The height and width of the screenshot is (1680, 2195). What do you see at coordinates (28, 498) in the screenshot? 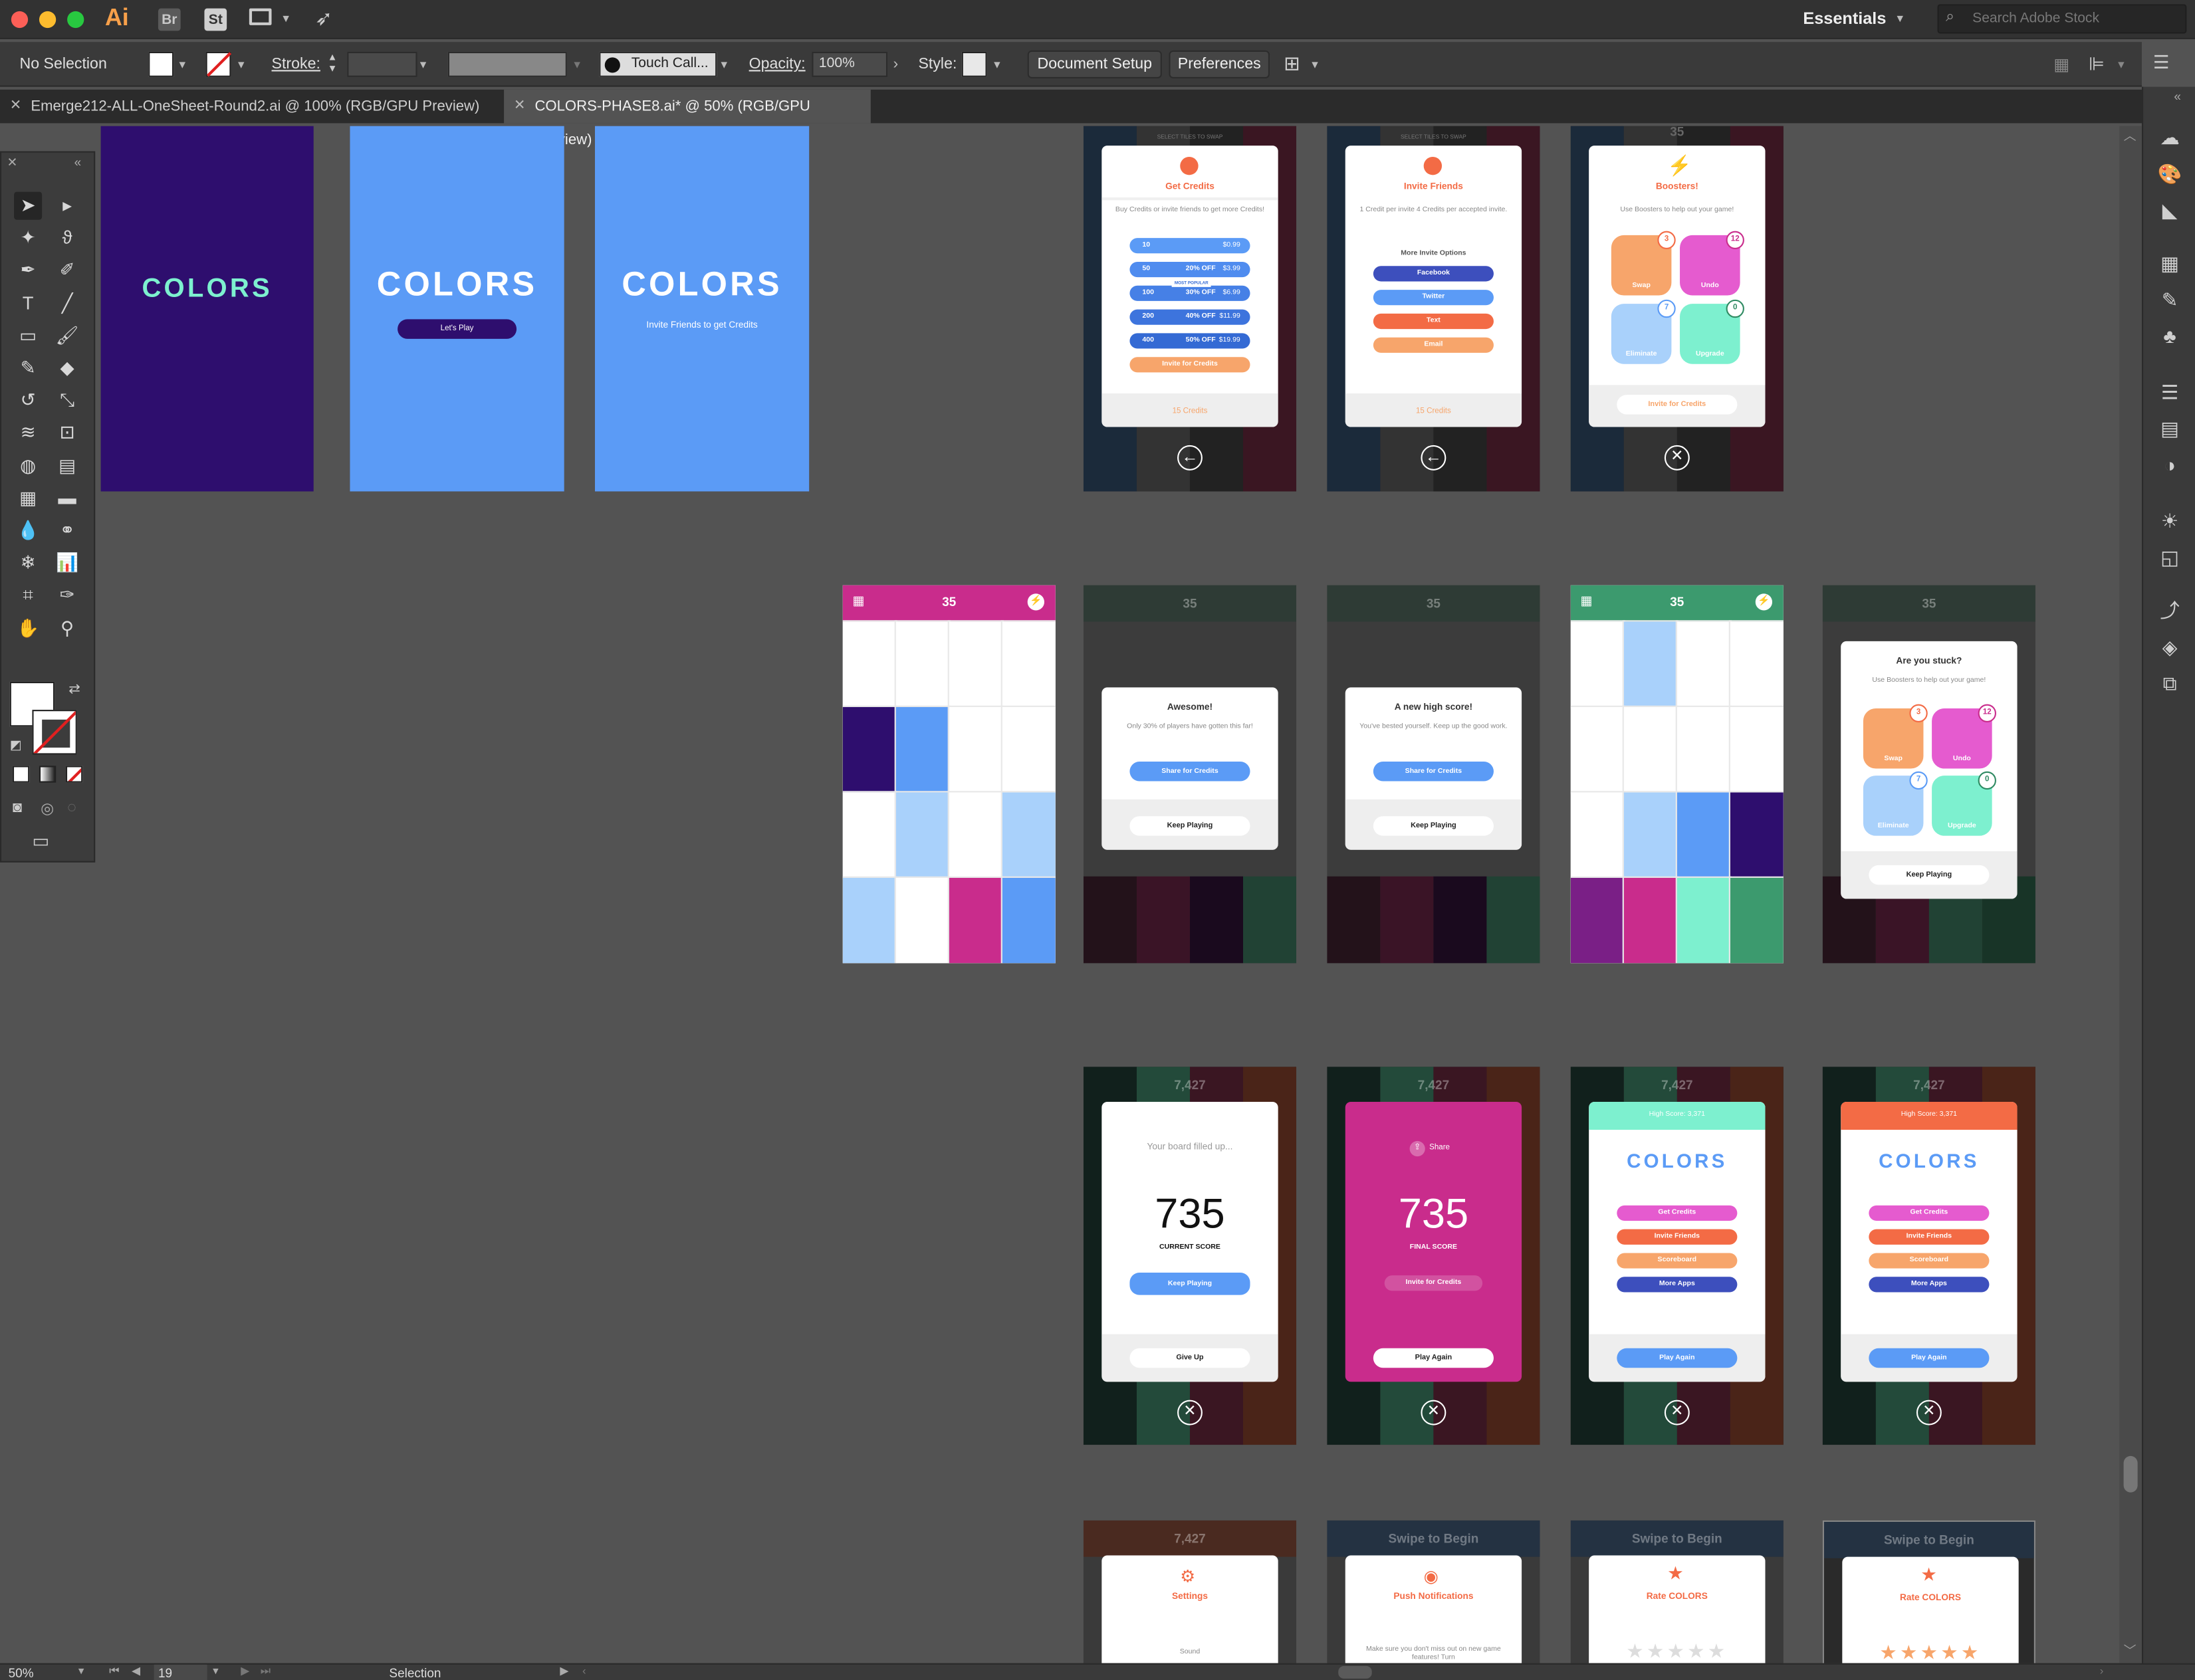
I see `mesh-tool-icon: ▦` at bounding box center [28, 498].